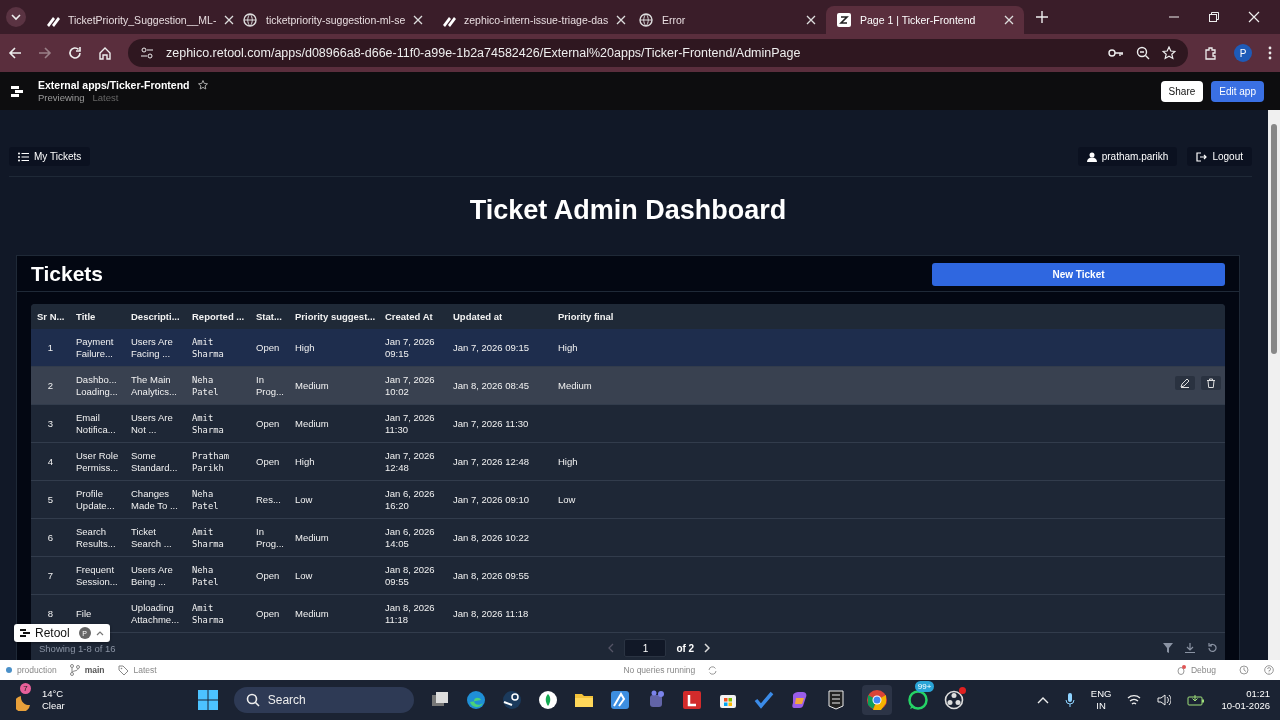  Describe the element at coordinates (1269, 670) in the screenshot. I see `help-icon` at that location.